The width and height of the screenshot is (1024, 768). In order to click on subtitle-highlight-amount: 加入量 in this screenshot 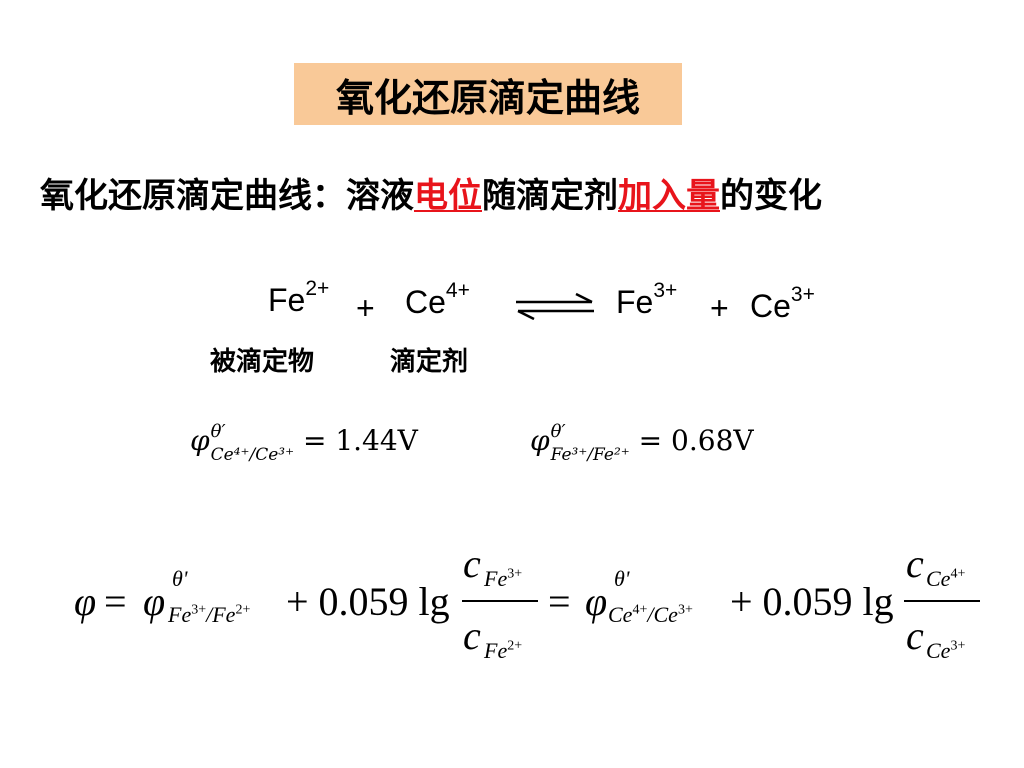, I will do `click(669, 196)`.